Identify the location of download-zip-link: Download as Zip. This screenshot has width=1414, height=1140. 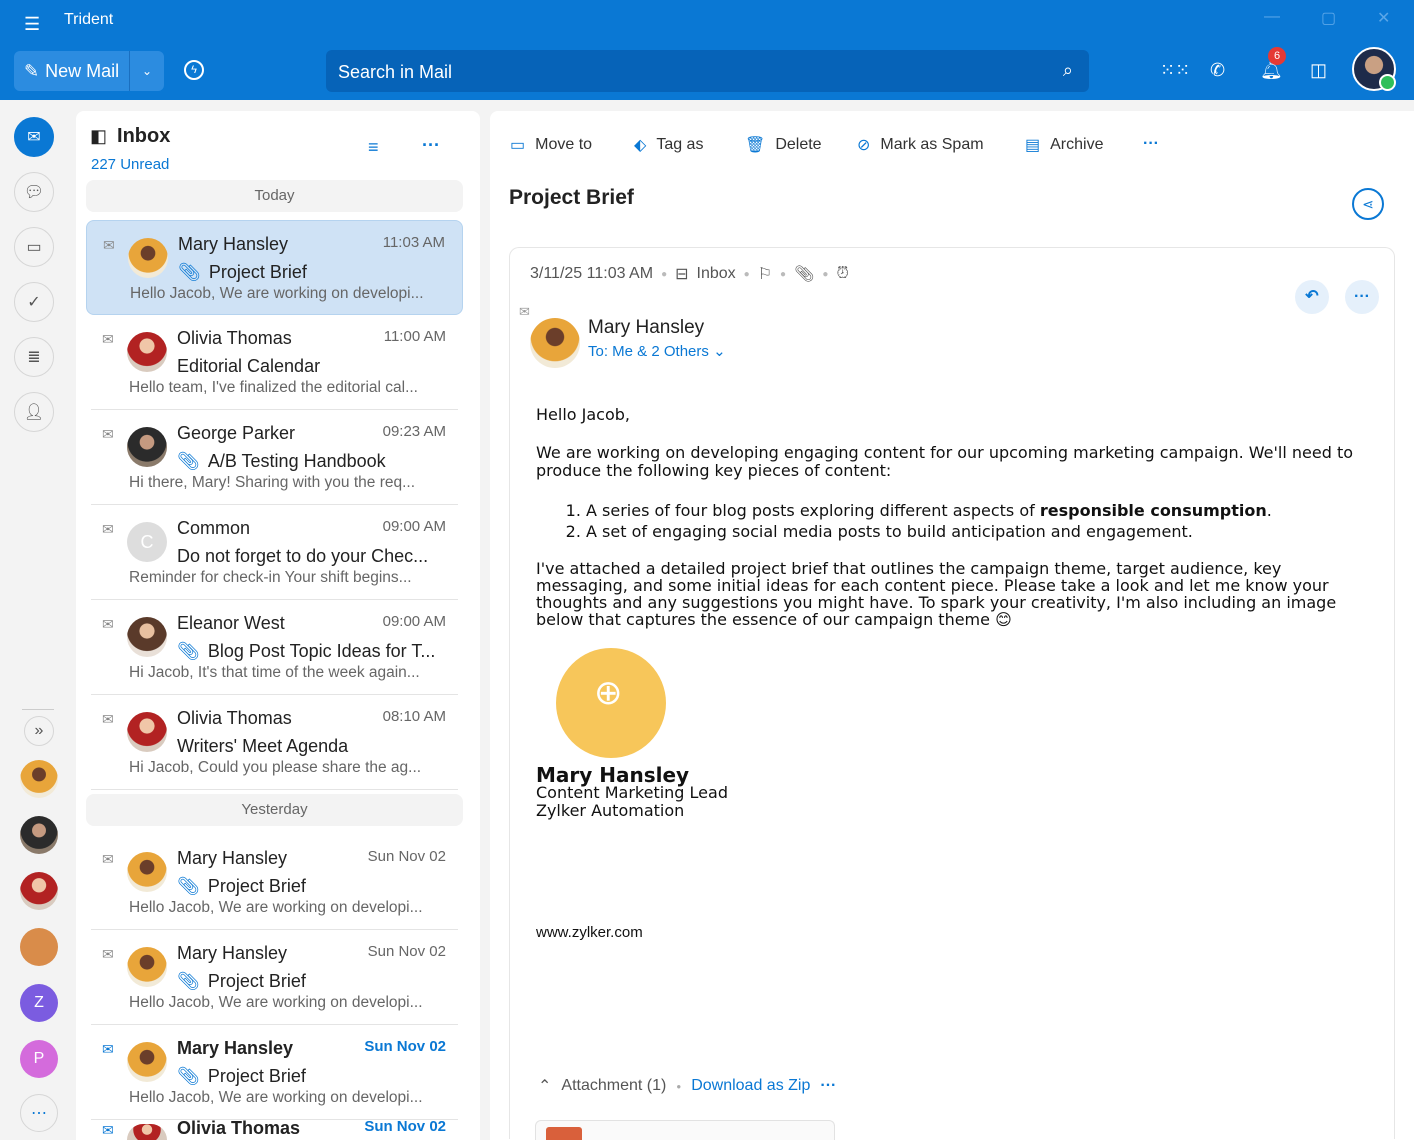
(750, 1086).